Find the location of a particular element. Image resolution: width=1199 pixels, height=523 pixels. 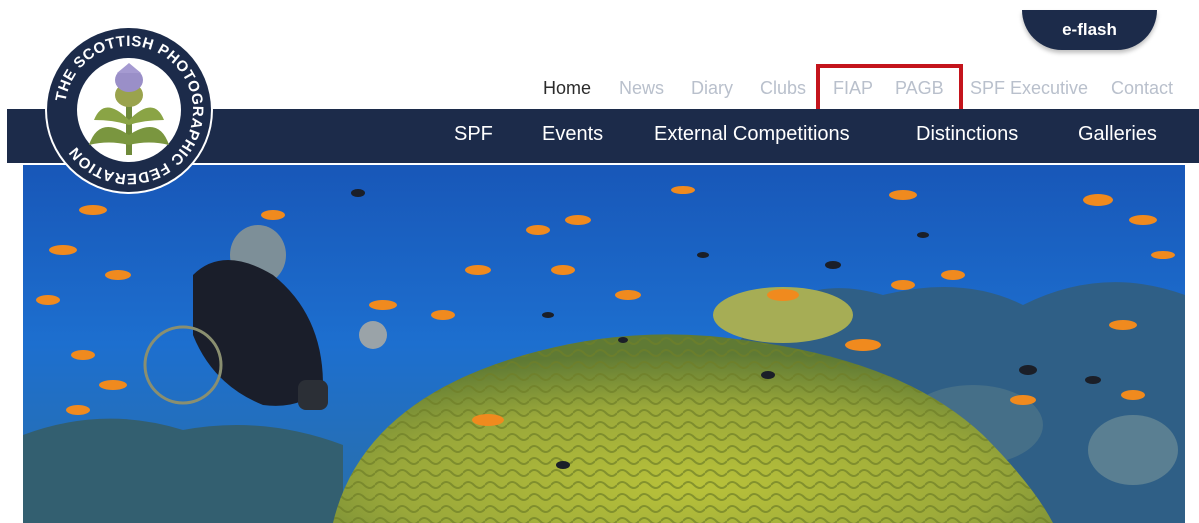

main-nav-events: Events is located at coordinates (572, 134).